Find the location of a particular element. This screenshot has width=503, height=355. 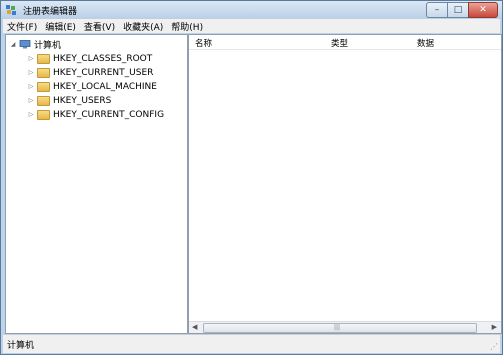

tree-item-label: HKEY_CLASSES_ROOT is located at coordinates (103, 58).